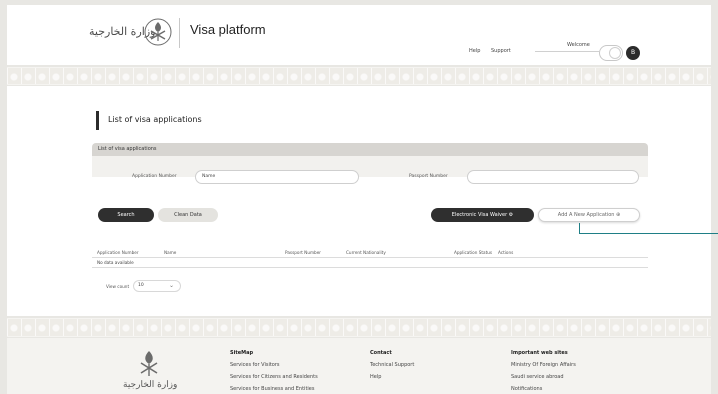  What do you see at coordinates (97, 120) in the screenshot?
I see `section-title-bar` at bounding box center [97, 120].